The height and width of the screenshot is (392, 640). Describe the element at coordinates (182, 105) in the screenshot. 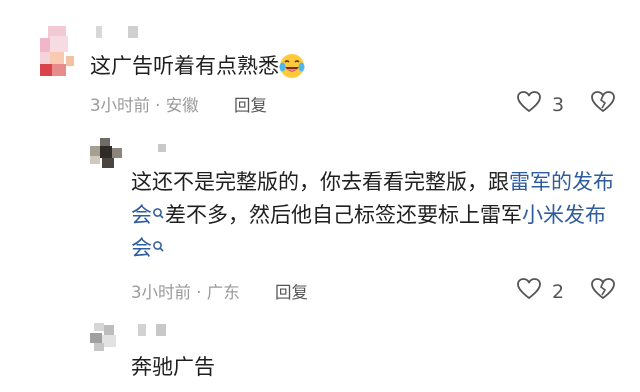

I see `location: 安徽` at that location.